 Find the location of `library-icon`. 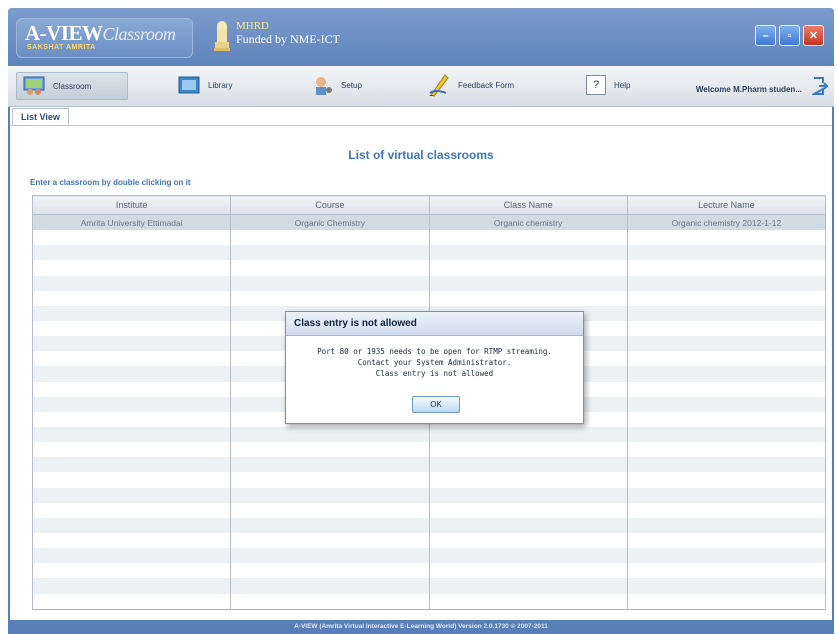

library-icon is located at coordinates (189, 85).